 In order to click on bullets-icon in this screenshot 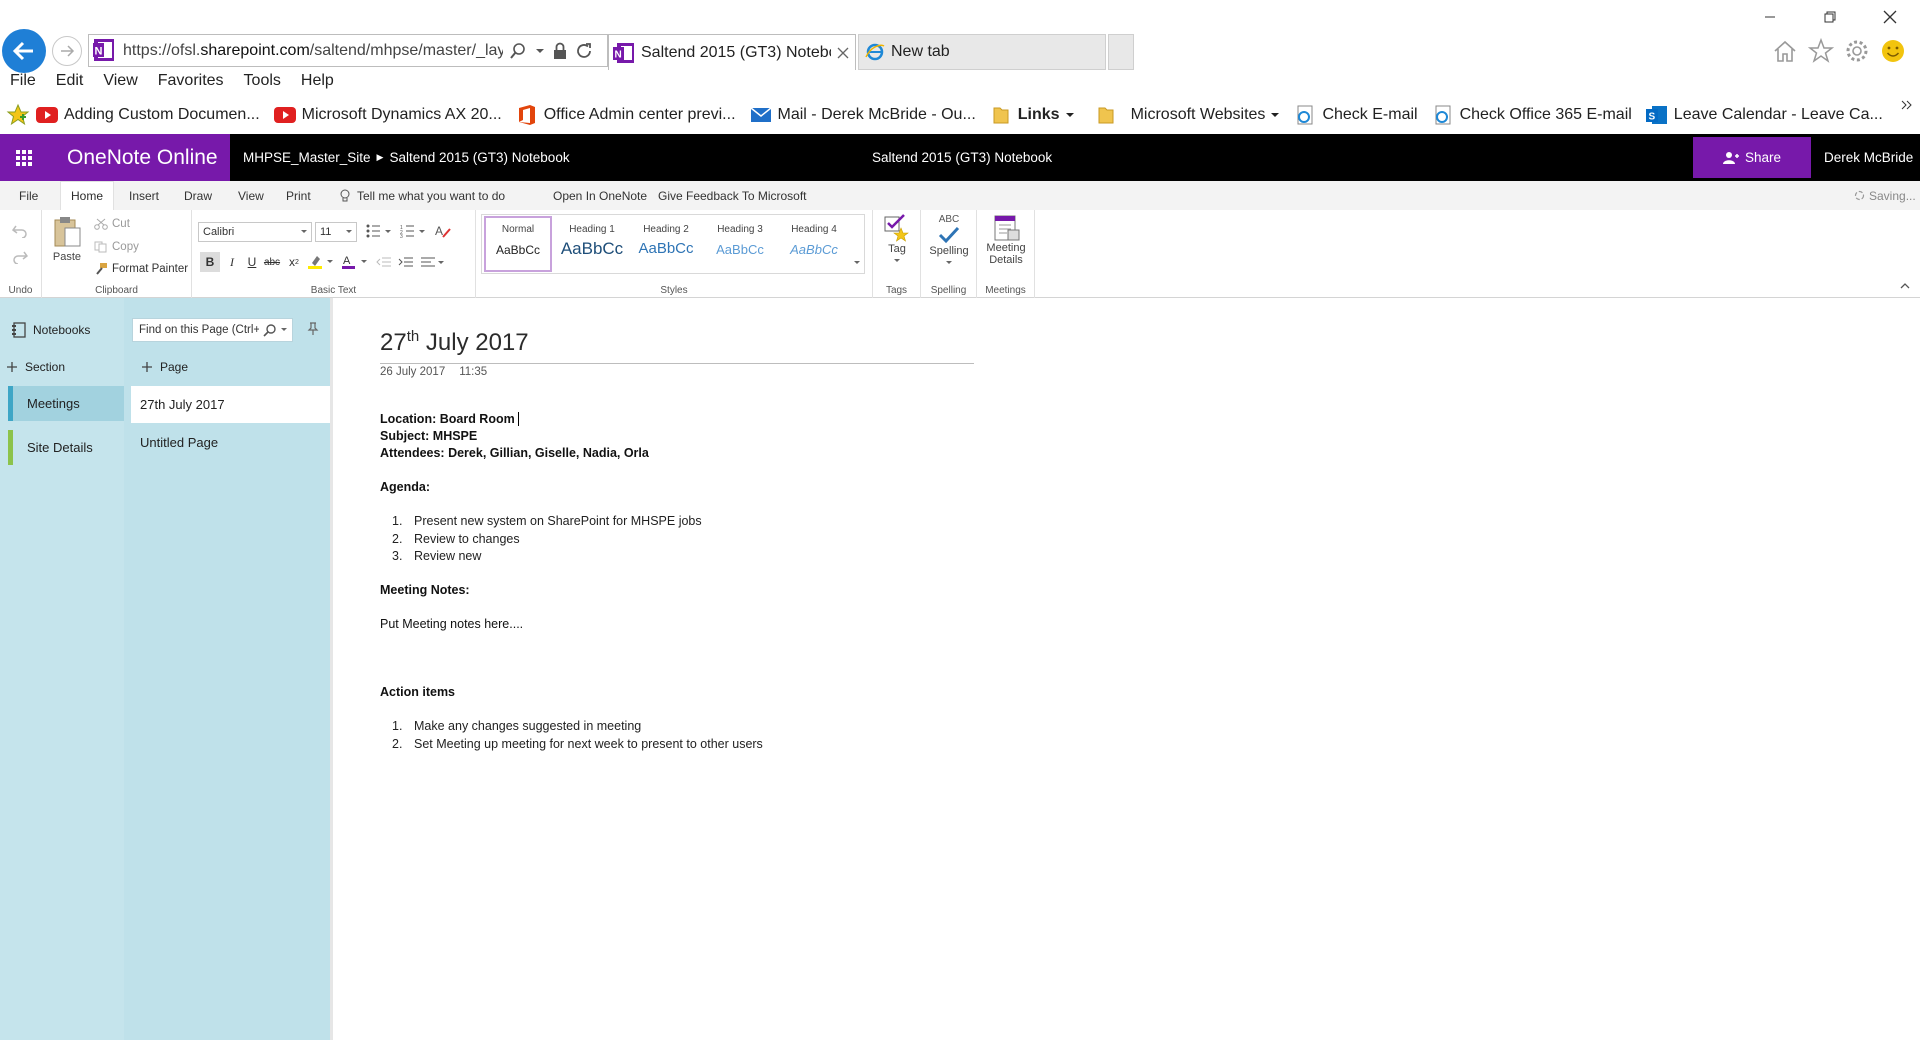, I will do `click(379, 231)`.